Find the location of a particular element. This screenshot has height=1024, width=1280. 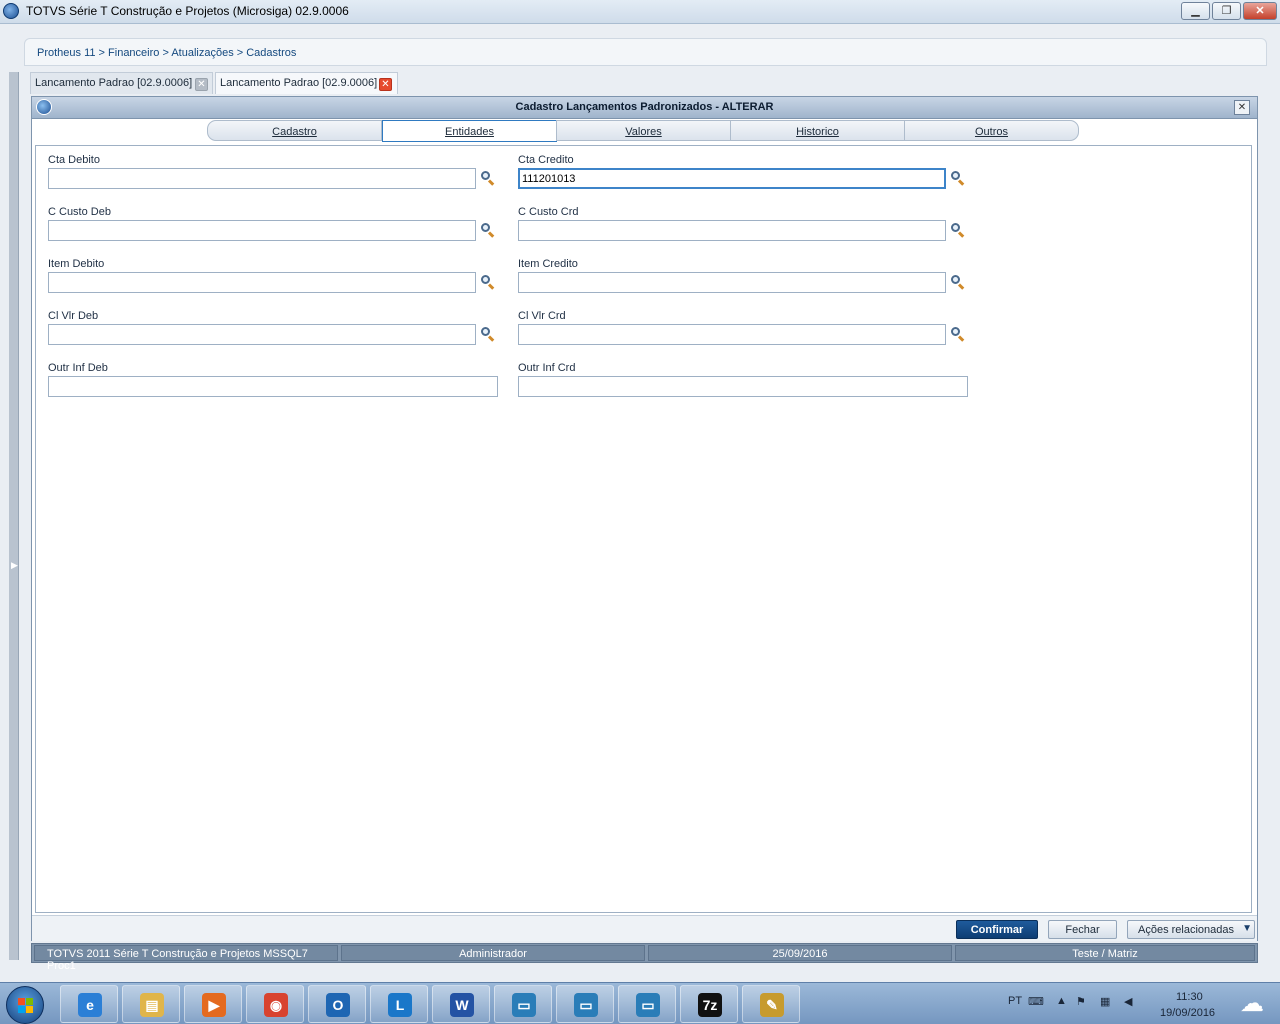

cl-vlr-deb-input is located at coordinates (262, 334).